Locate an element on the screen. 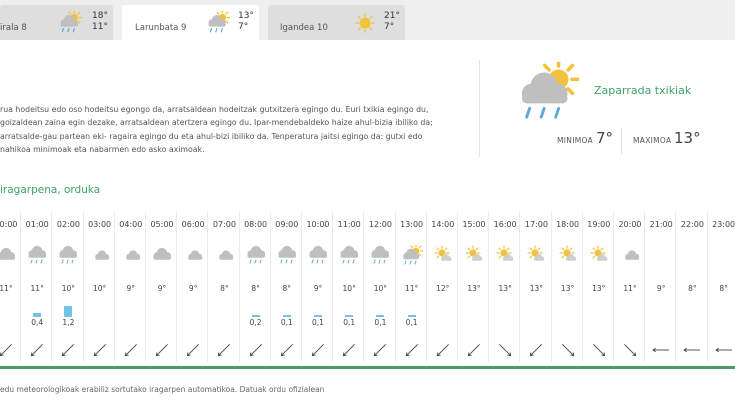  hour-precipitation: 0,2 is located at coordinates (255, 322).